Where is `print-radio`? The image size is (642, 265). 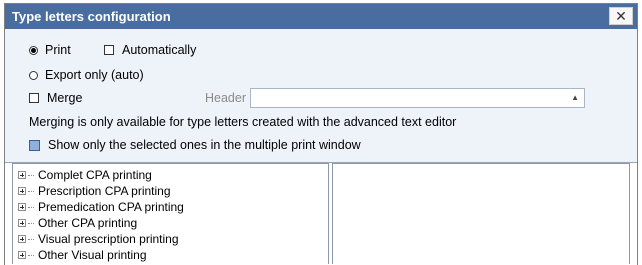
print-radio is located at coordinates (33, 50).